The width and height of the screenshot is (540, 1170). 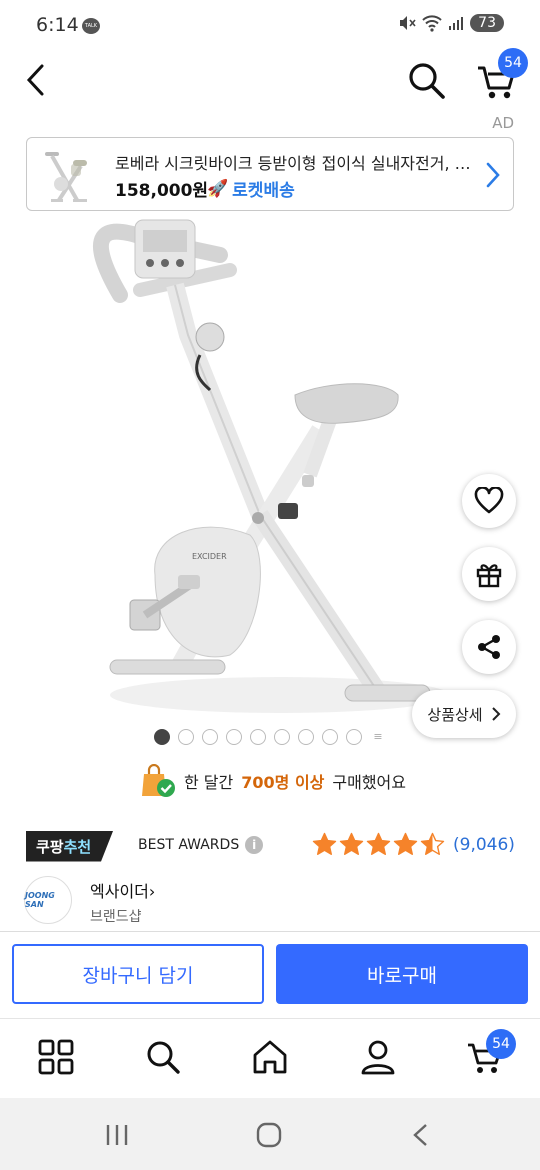 What do you see at coordinates (421, 1135) in the screenshot?
I see `back-button-icon` at bounding box center [421, 1135].